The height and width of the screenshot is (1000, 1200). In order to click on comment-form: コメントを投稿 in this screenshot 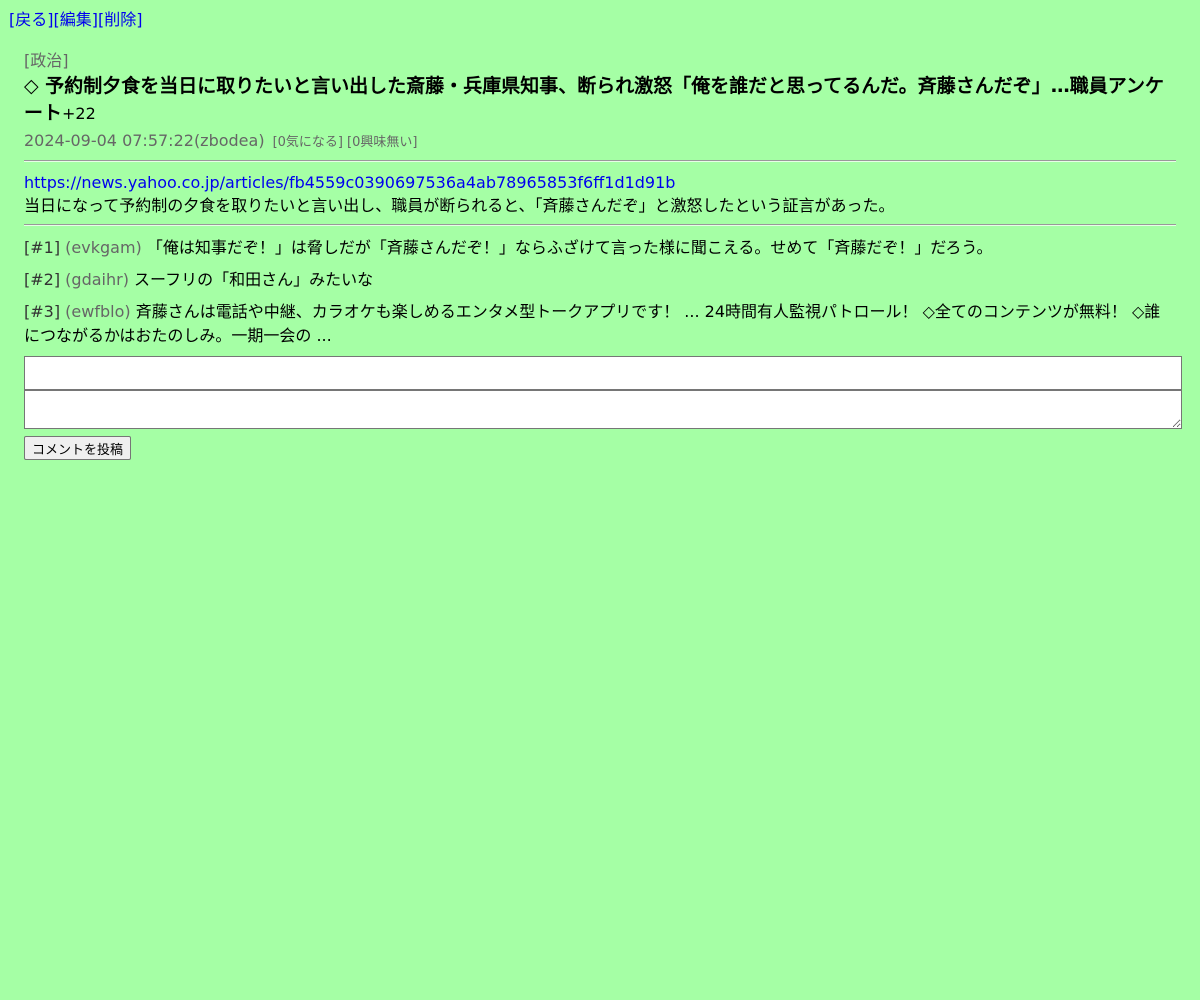, I will do `click(603, 408)`.